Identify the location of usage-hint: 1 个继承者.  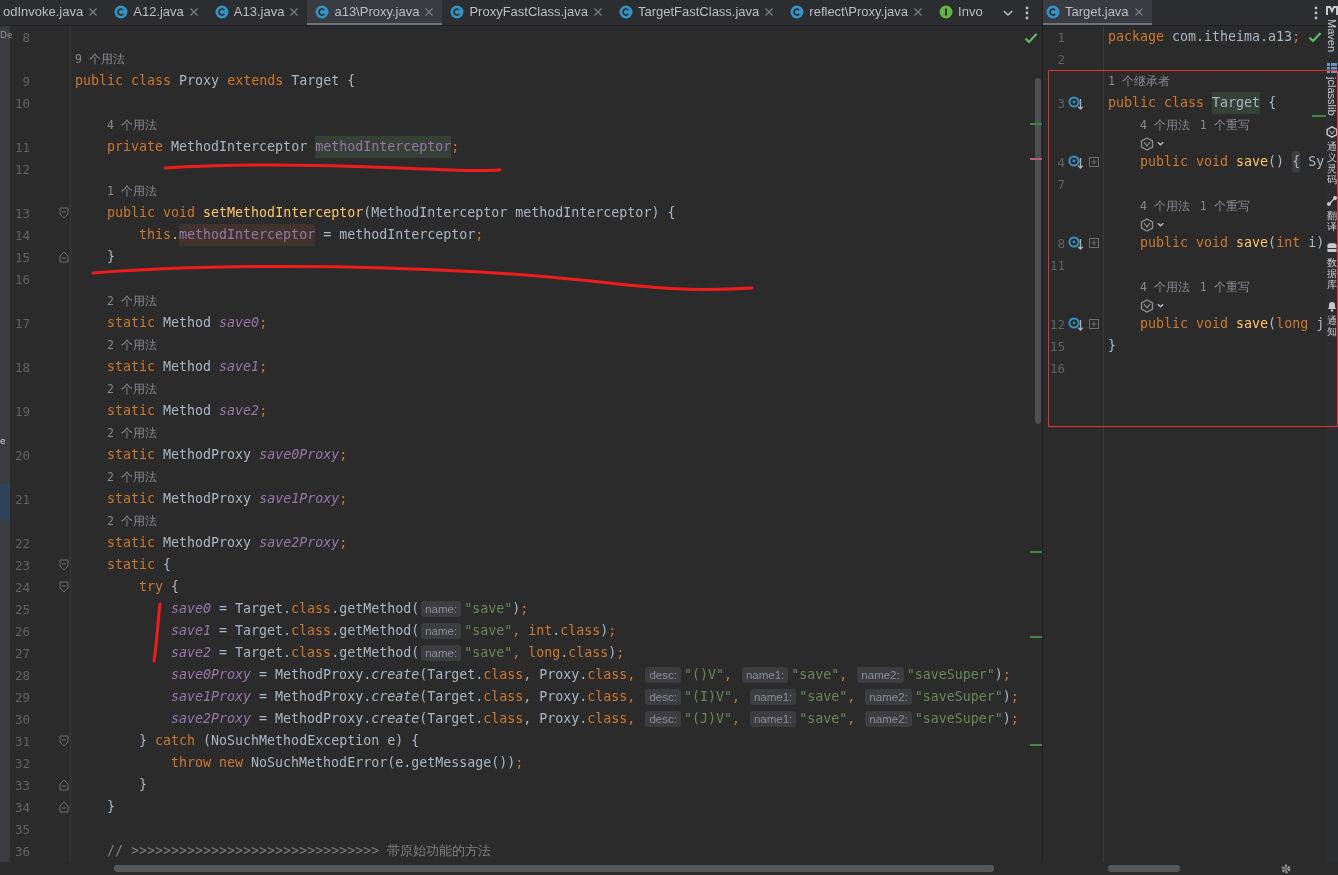
(1139, 81).